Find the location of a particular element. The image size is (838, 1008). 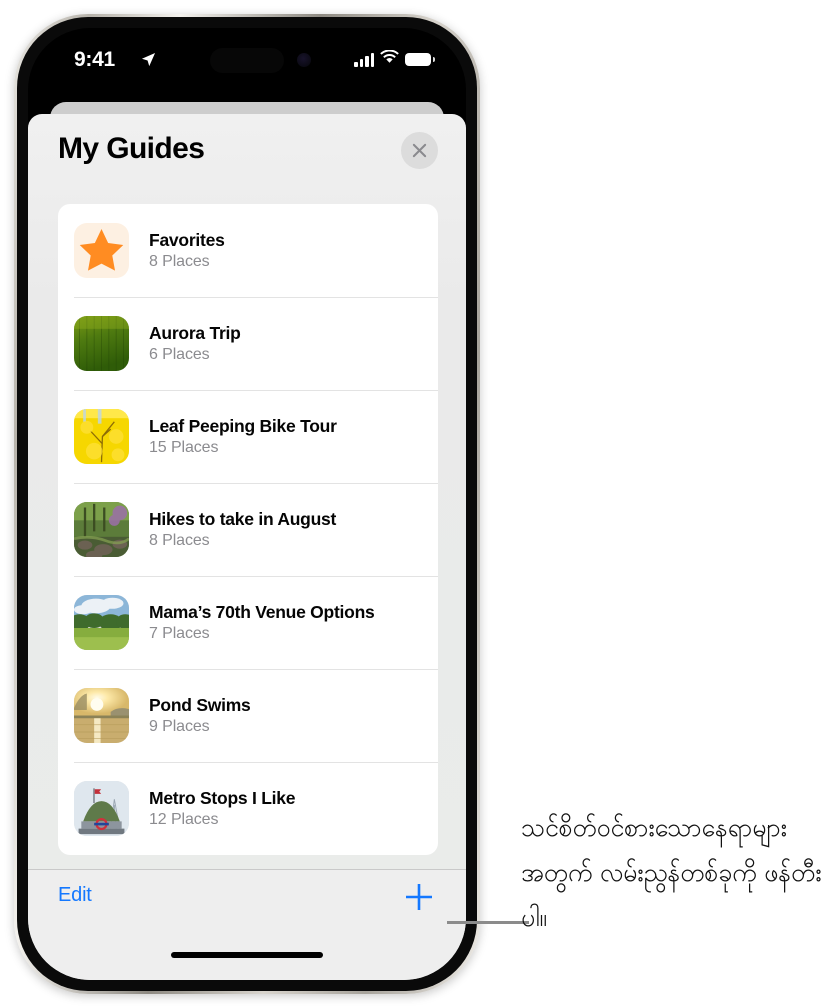

table-row: Hikes to take in August 8 Places is located at coordinates (248, 529).